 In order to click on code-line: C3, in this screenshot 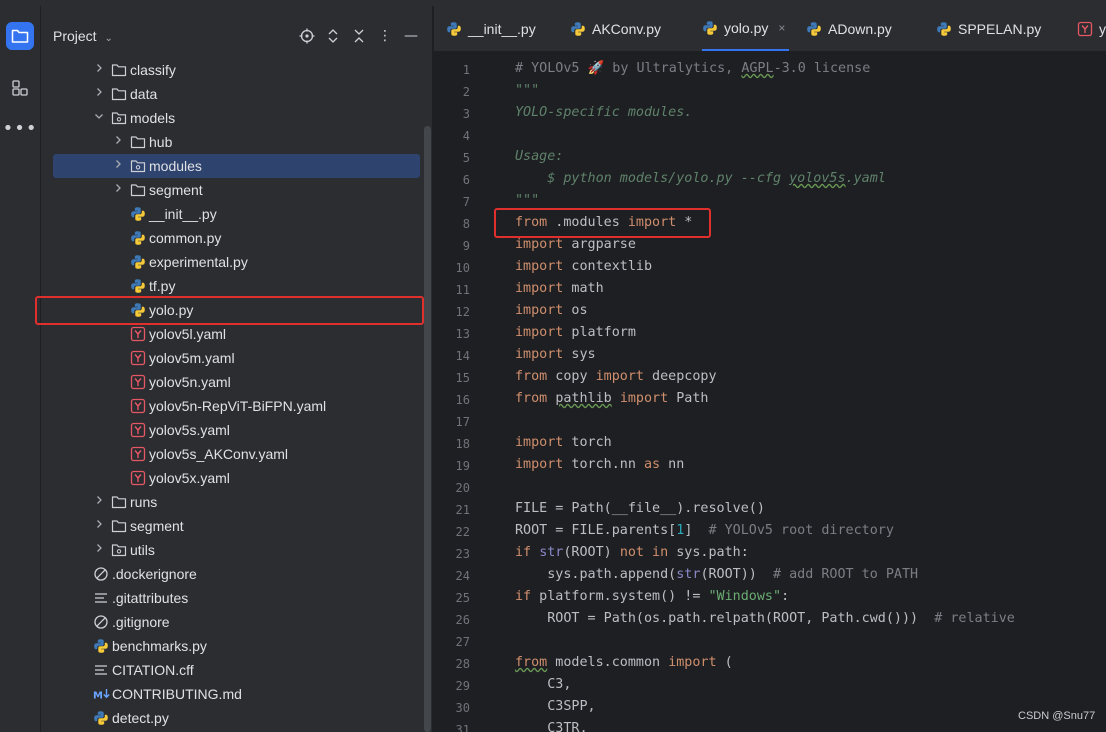, I will do `click(543, 684)`.